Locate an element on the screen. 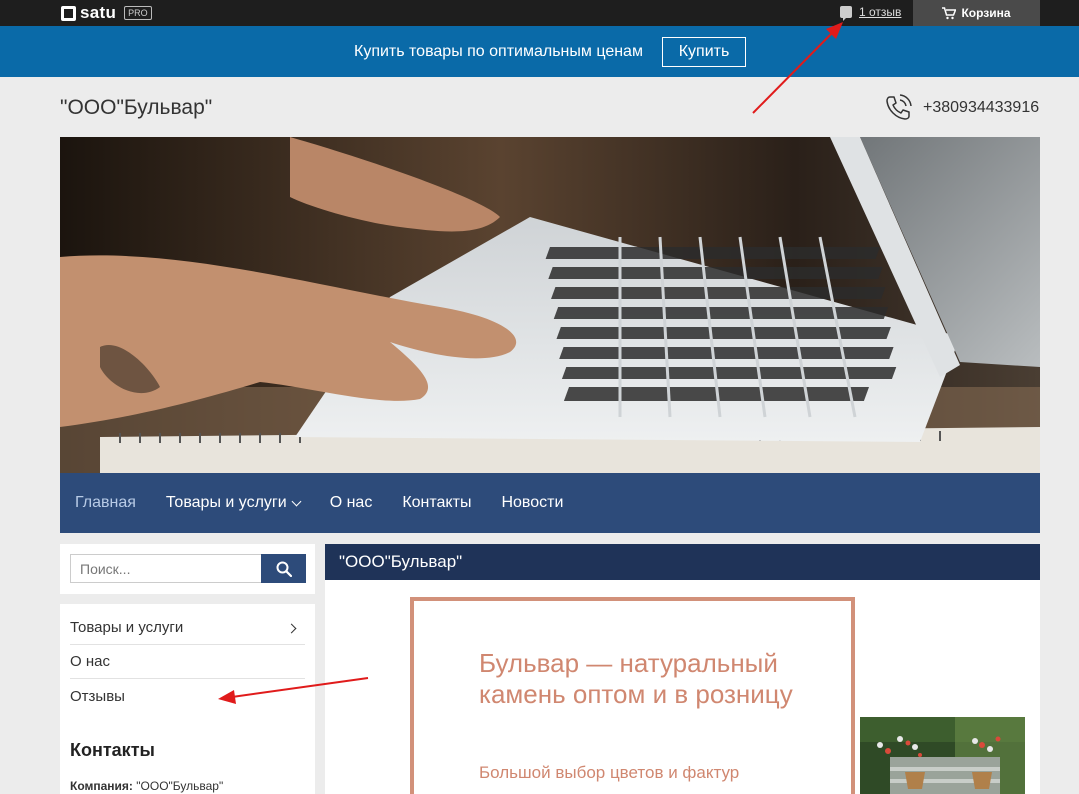 The image size is (1079, 794). company-name: "ООО"Бульвар" is located at coordinates (136, 108).